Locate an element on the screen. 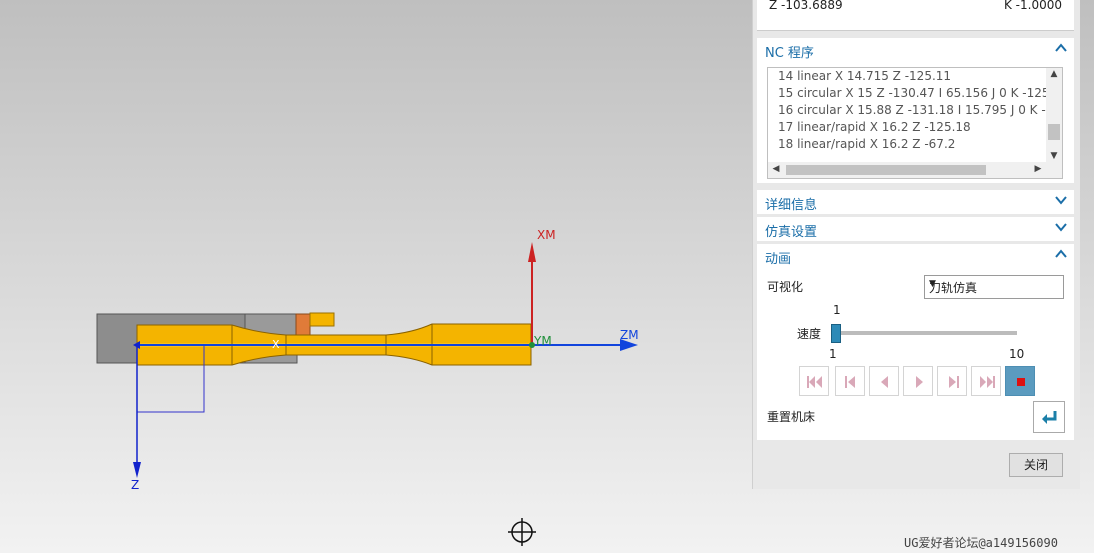  scroll-down-icon: ▼ is located at coordinates (1054, 156).